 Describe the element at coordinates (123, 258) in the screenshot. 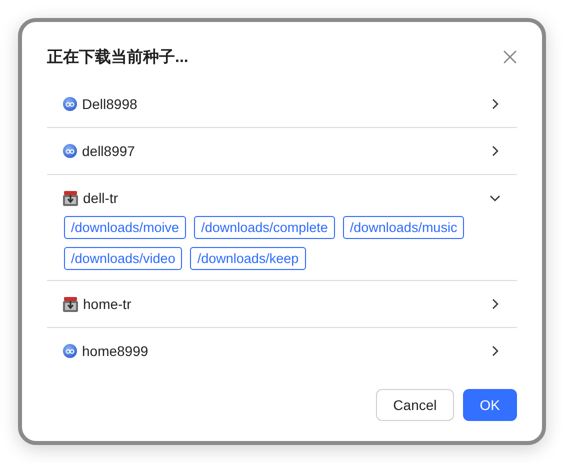

I see `path-tag: /downloads/video` at that location.